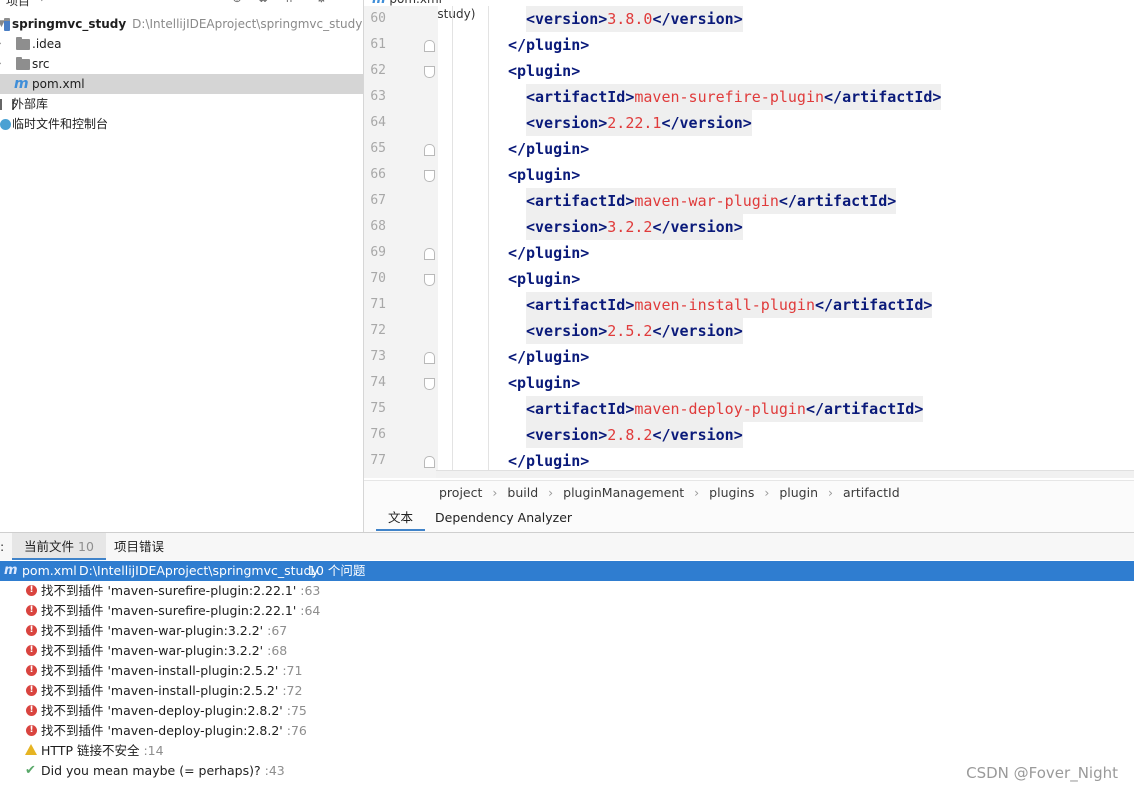 This screenshot has width=1134, height=791. Describe the element at coordinates (321, 2) in the screenshot. I see `gear-icon: ⚙` at that location.